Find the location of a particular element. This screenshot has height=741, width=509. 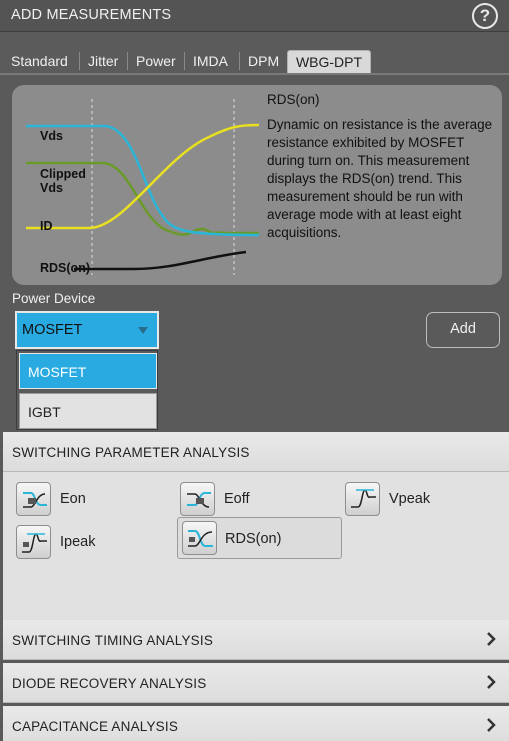

tab-bar: Standard Jitter Power IMDA DPM WBG-DPT is located at coordinates (254, 53).